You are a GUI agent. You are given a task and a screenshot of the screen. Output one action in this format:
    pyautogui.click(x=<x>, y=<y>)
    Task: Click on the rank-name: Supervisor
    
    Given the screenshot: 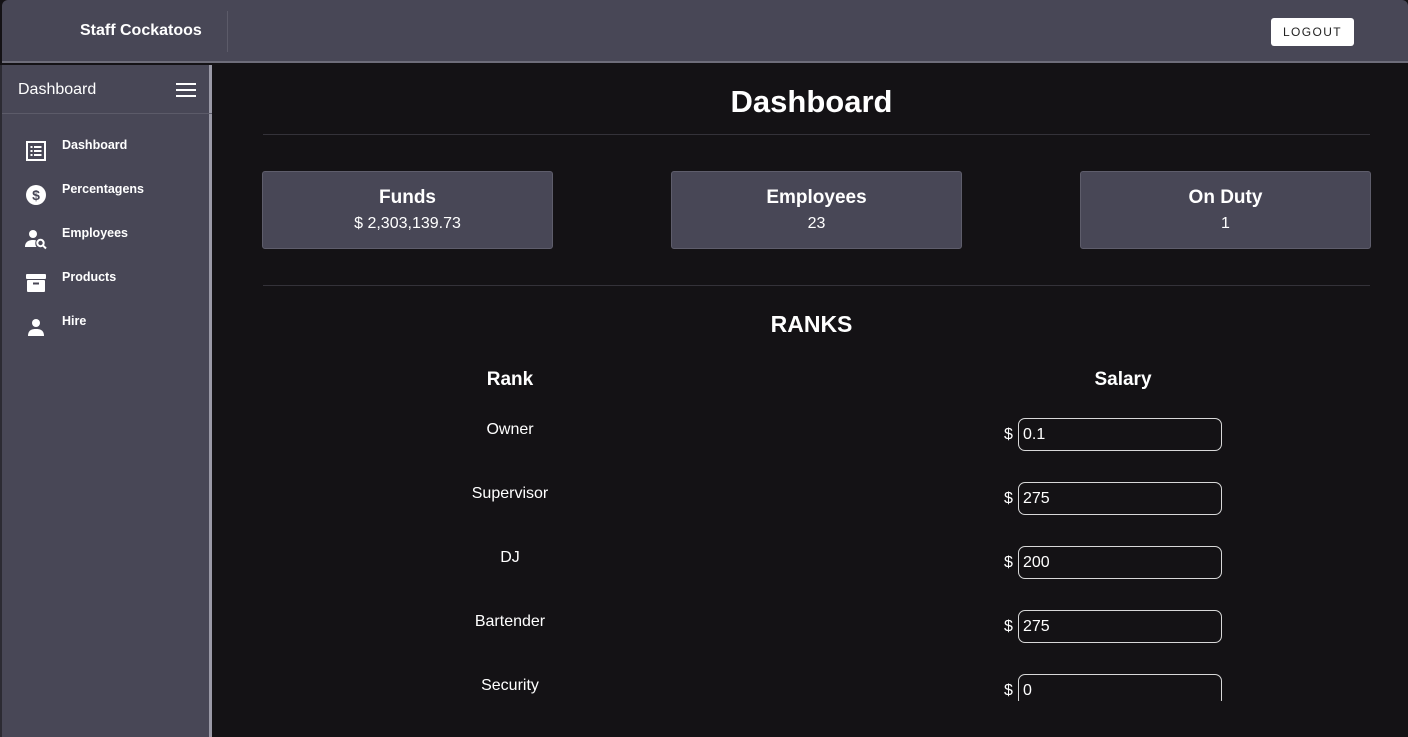 What is the action you would take?
    pyautogui.click(x=510, y=493)
    